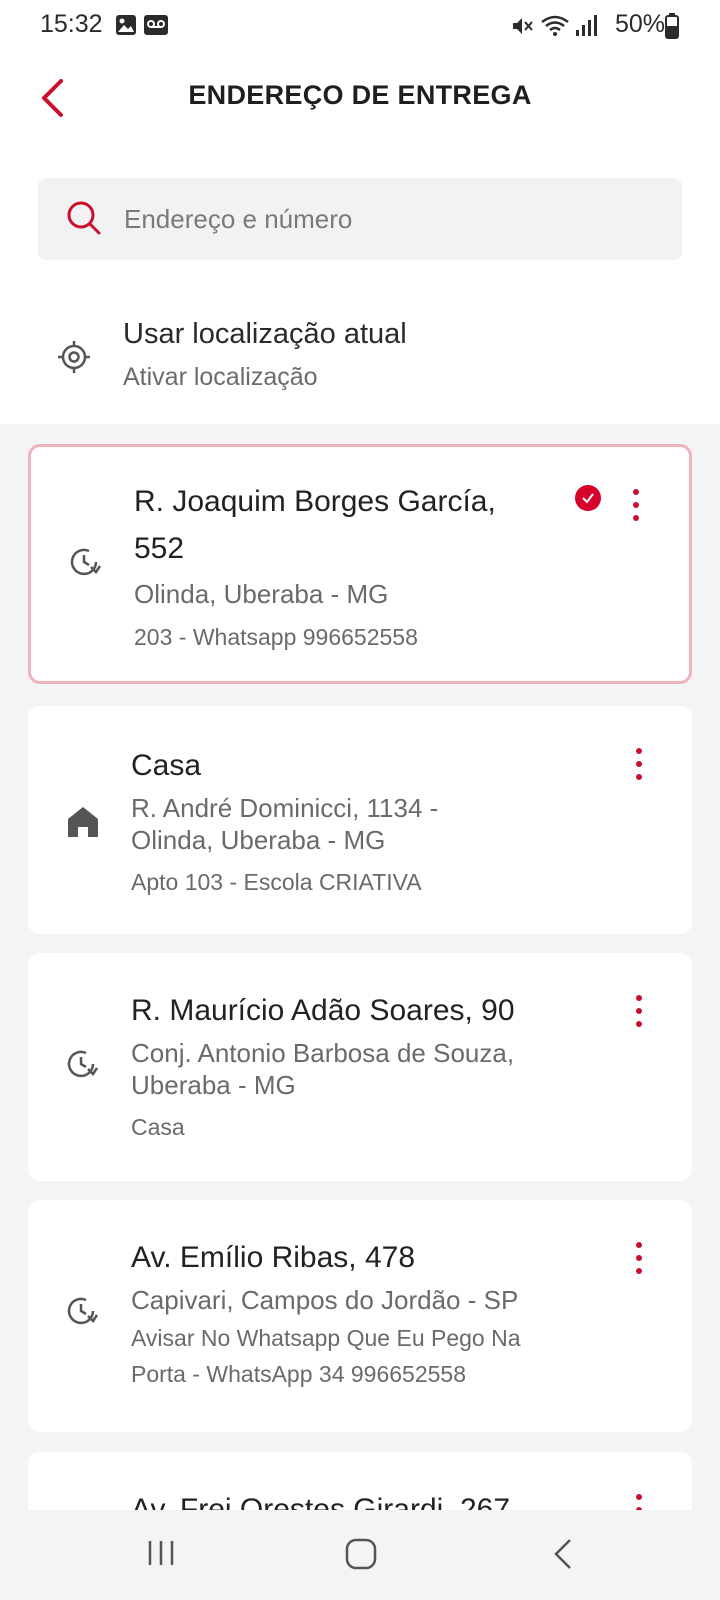 This screenshot has width=720, height=1600. What do you see at coordinates (166, 765) in the screenshot?
I see `address-title: Casa` at bounding box center [166, 765].